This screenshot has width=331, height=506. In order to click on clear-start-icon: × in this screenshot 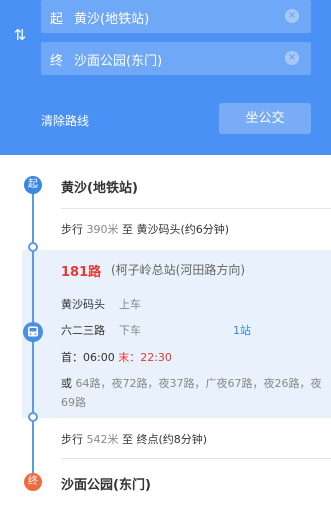, I will do `click(292, 16)`.